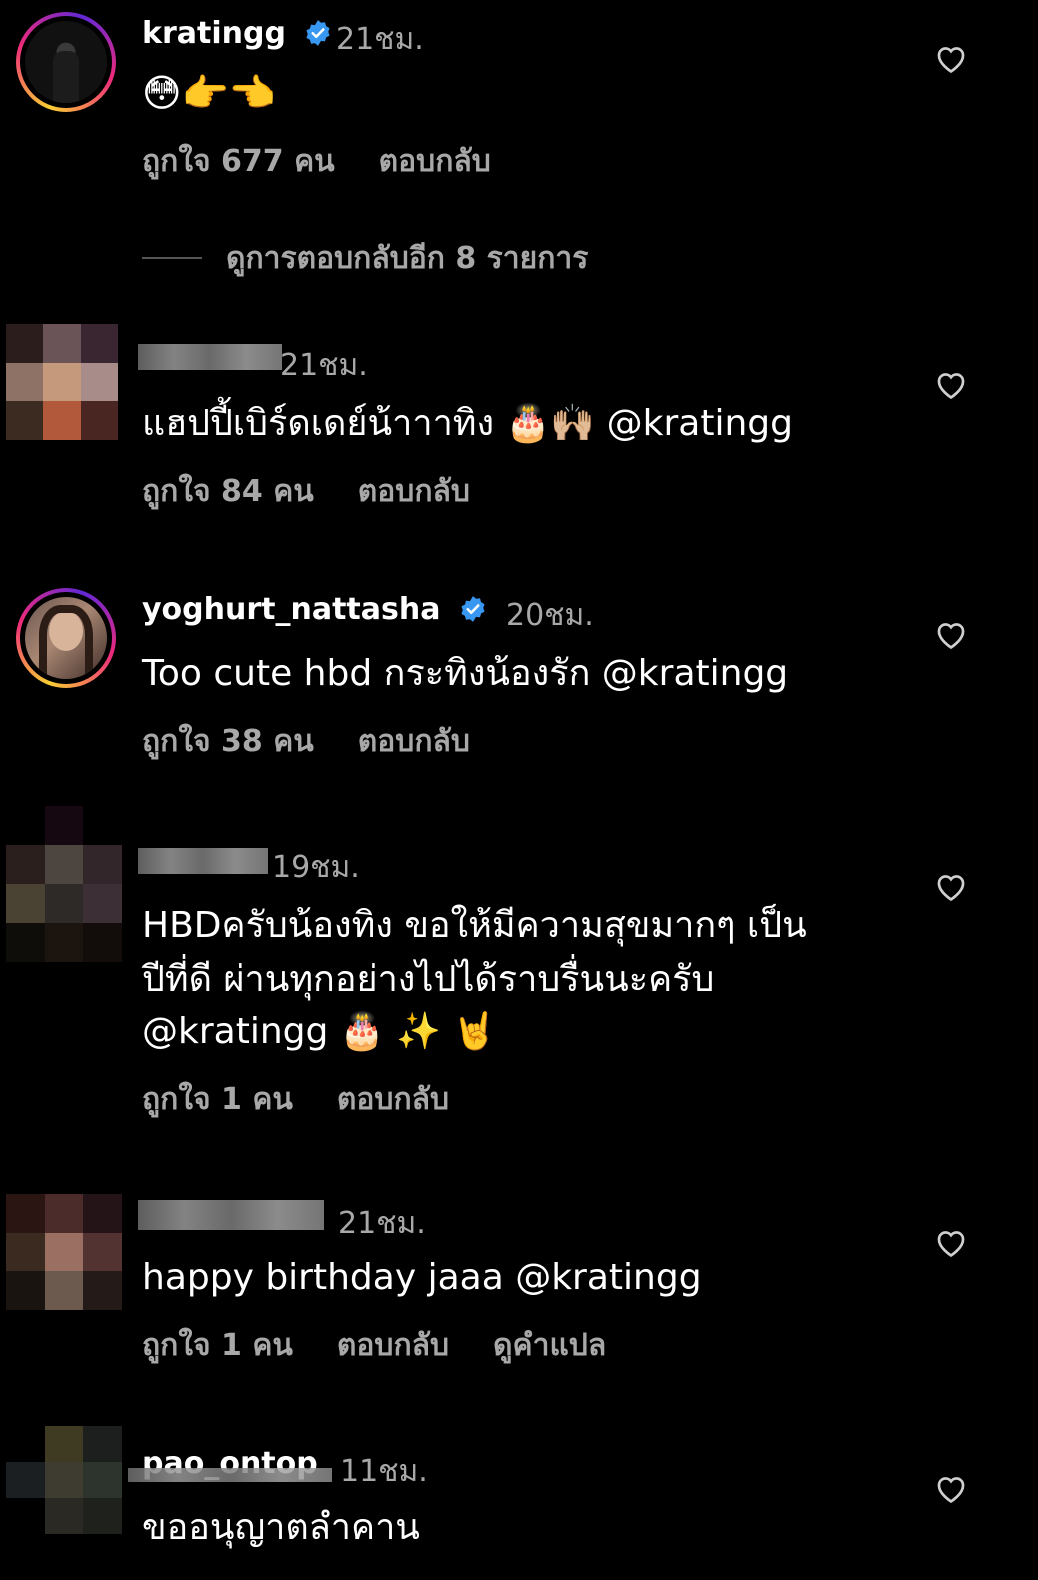  Describe the element at coordinates (172, 258) in the screenshot. I see `divider` at that location.